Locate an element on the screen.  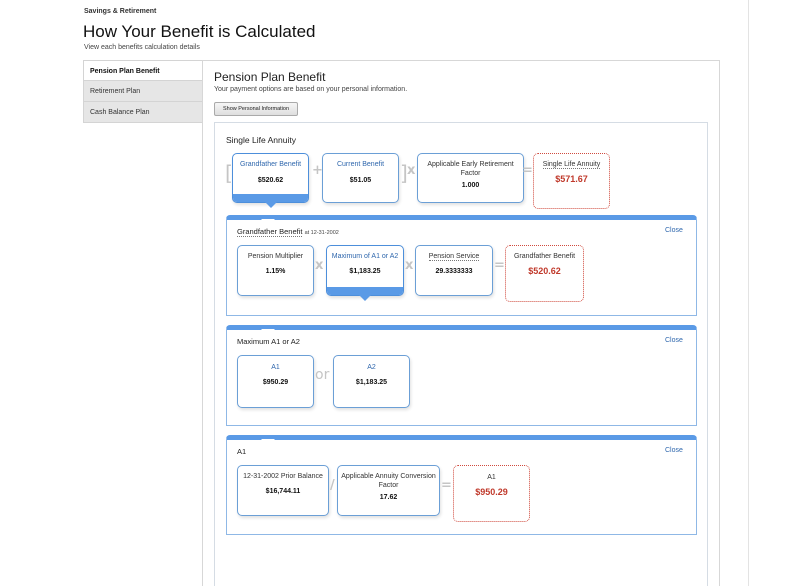
grandfather-detail-close-link: Close is located at coordinates (674, 230).